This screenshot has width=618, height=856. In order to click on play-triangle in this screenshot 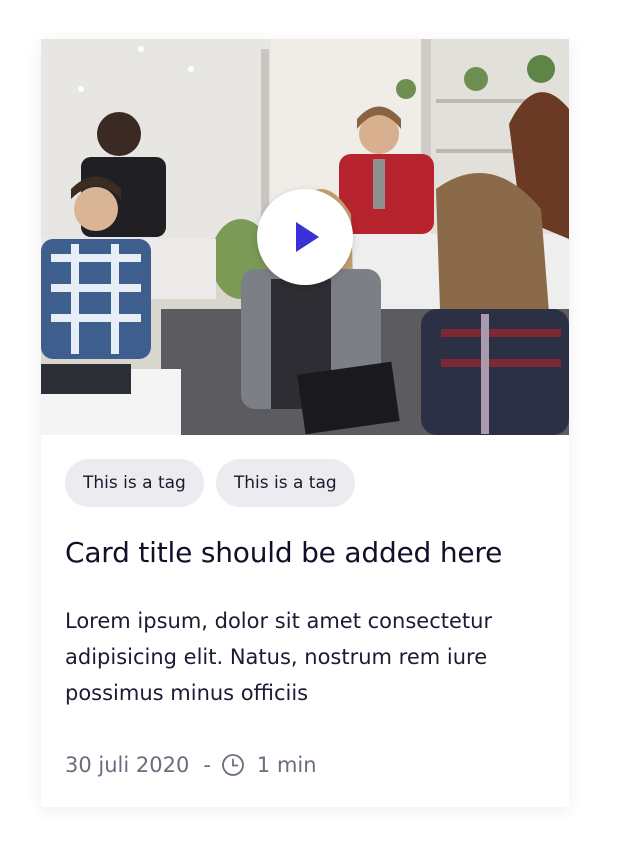, I will do `click(307, 237)`.